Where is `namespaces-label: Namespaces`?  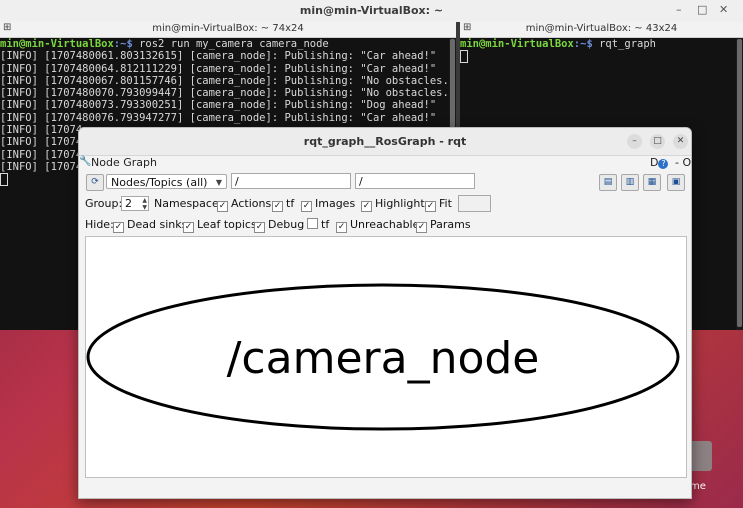 namespaces-label: Namespaces is located at coordinates (189, 203).